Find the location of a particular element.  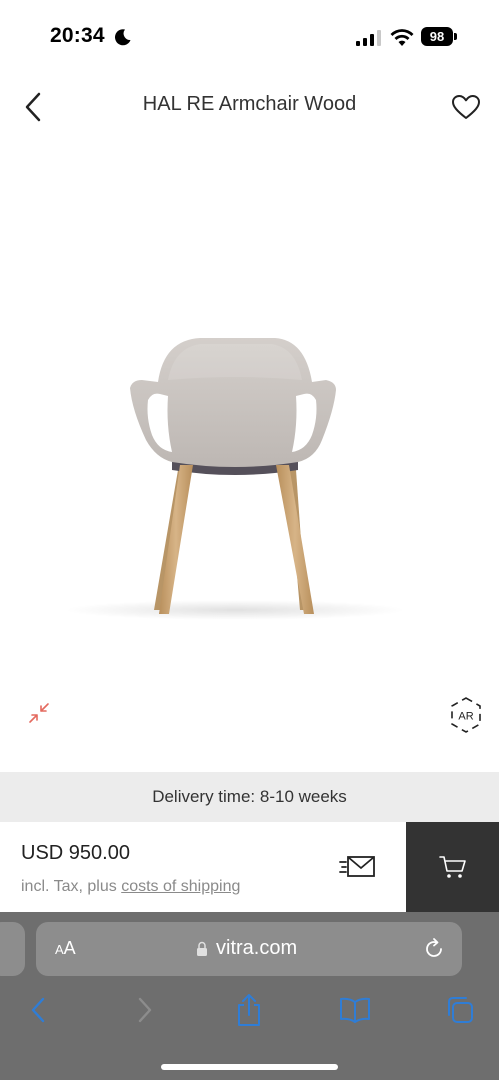

battery-icon: 98 is located at coordinates (439, 36).